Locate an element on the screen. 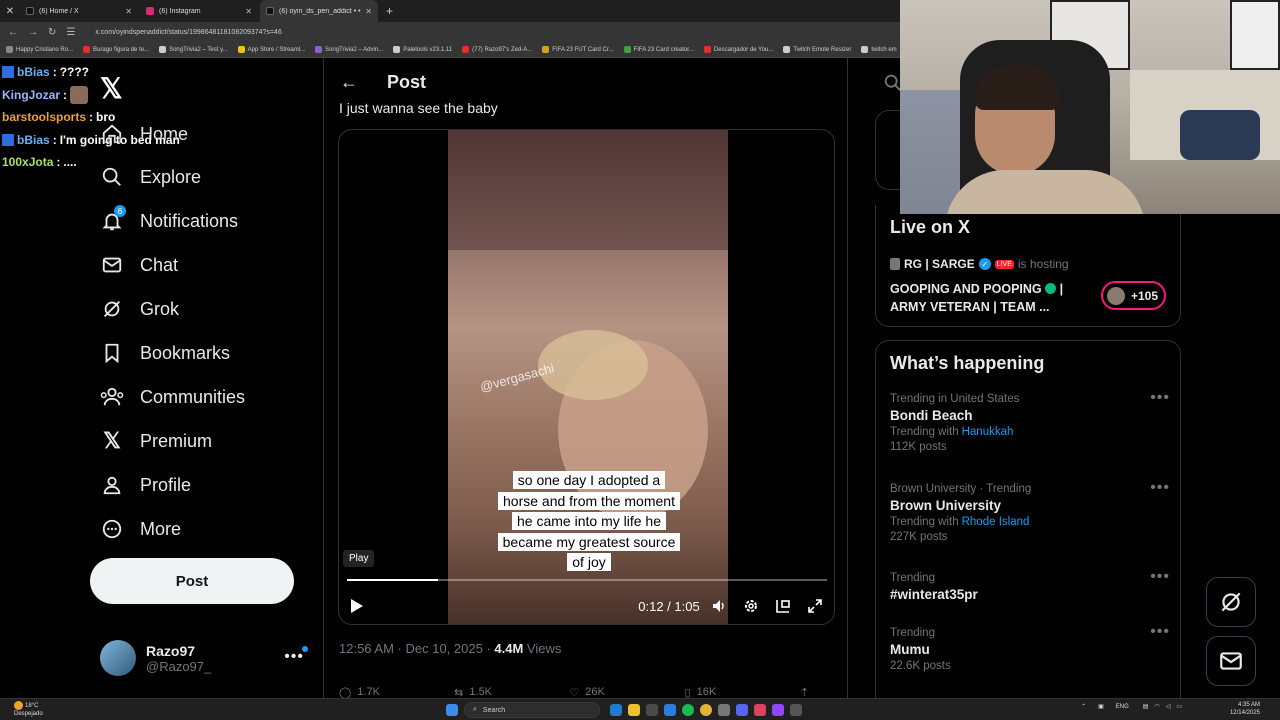 This screenshot has height=720, width=1280. mail-app-icon is located at coordinates (670, 710).